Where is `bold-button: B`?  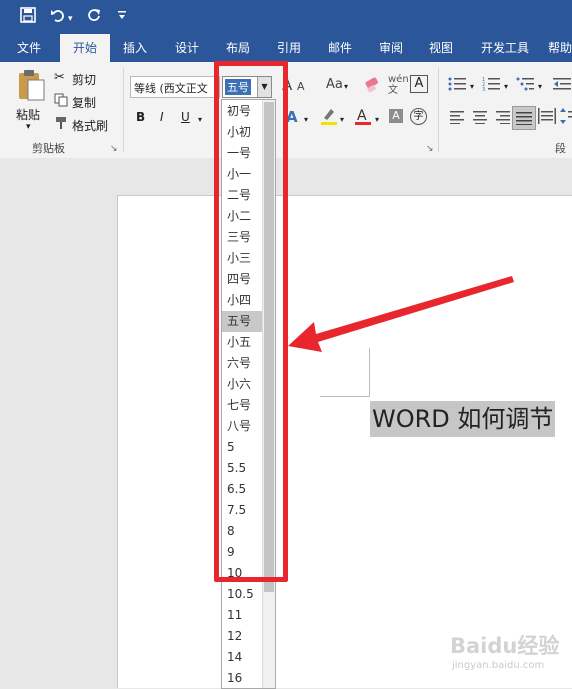
bold-button: B is located at coordinates (140, 117).